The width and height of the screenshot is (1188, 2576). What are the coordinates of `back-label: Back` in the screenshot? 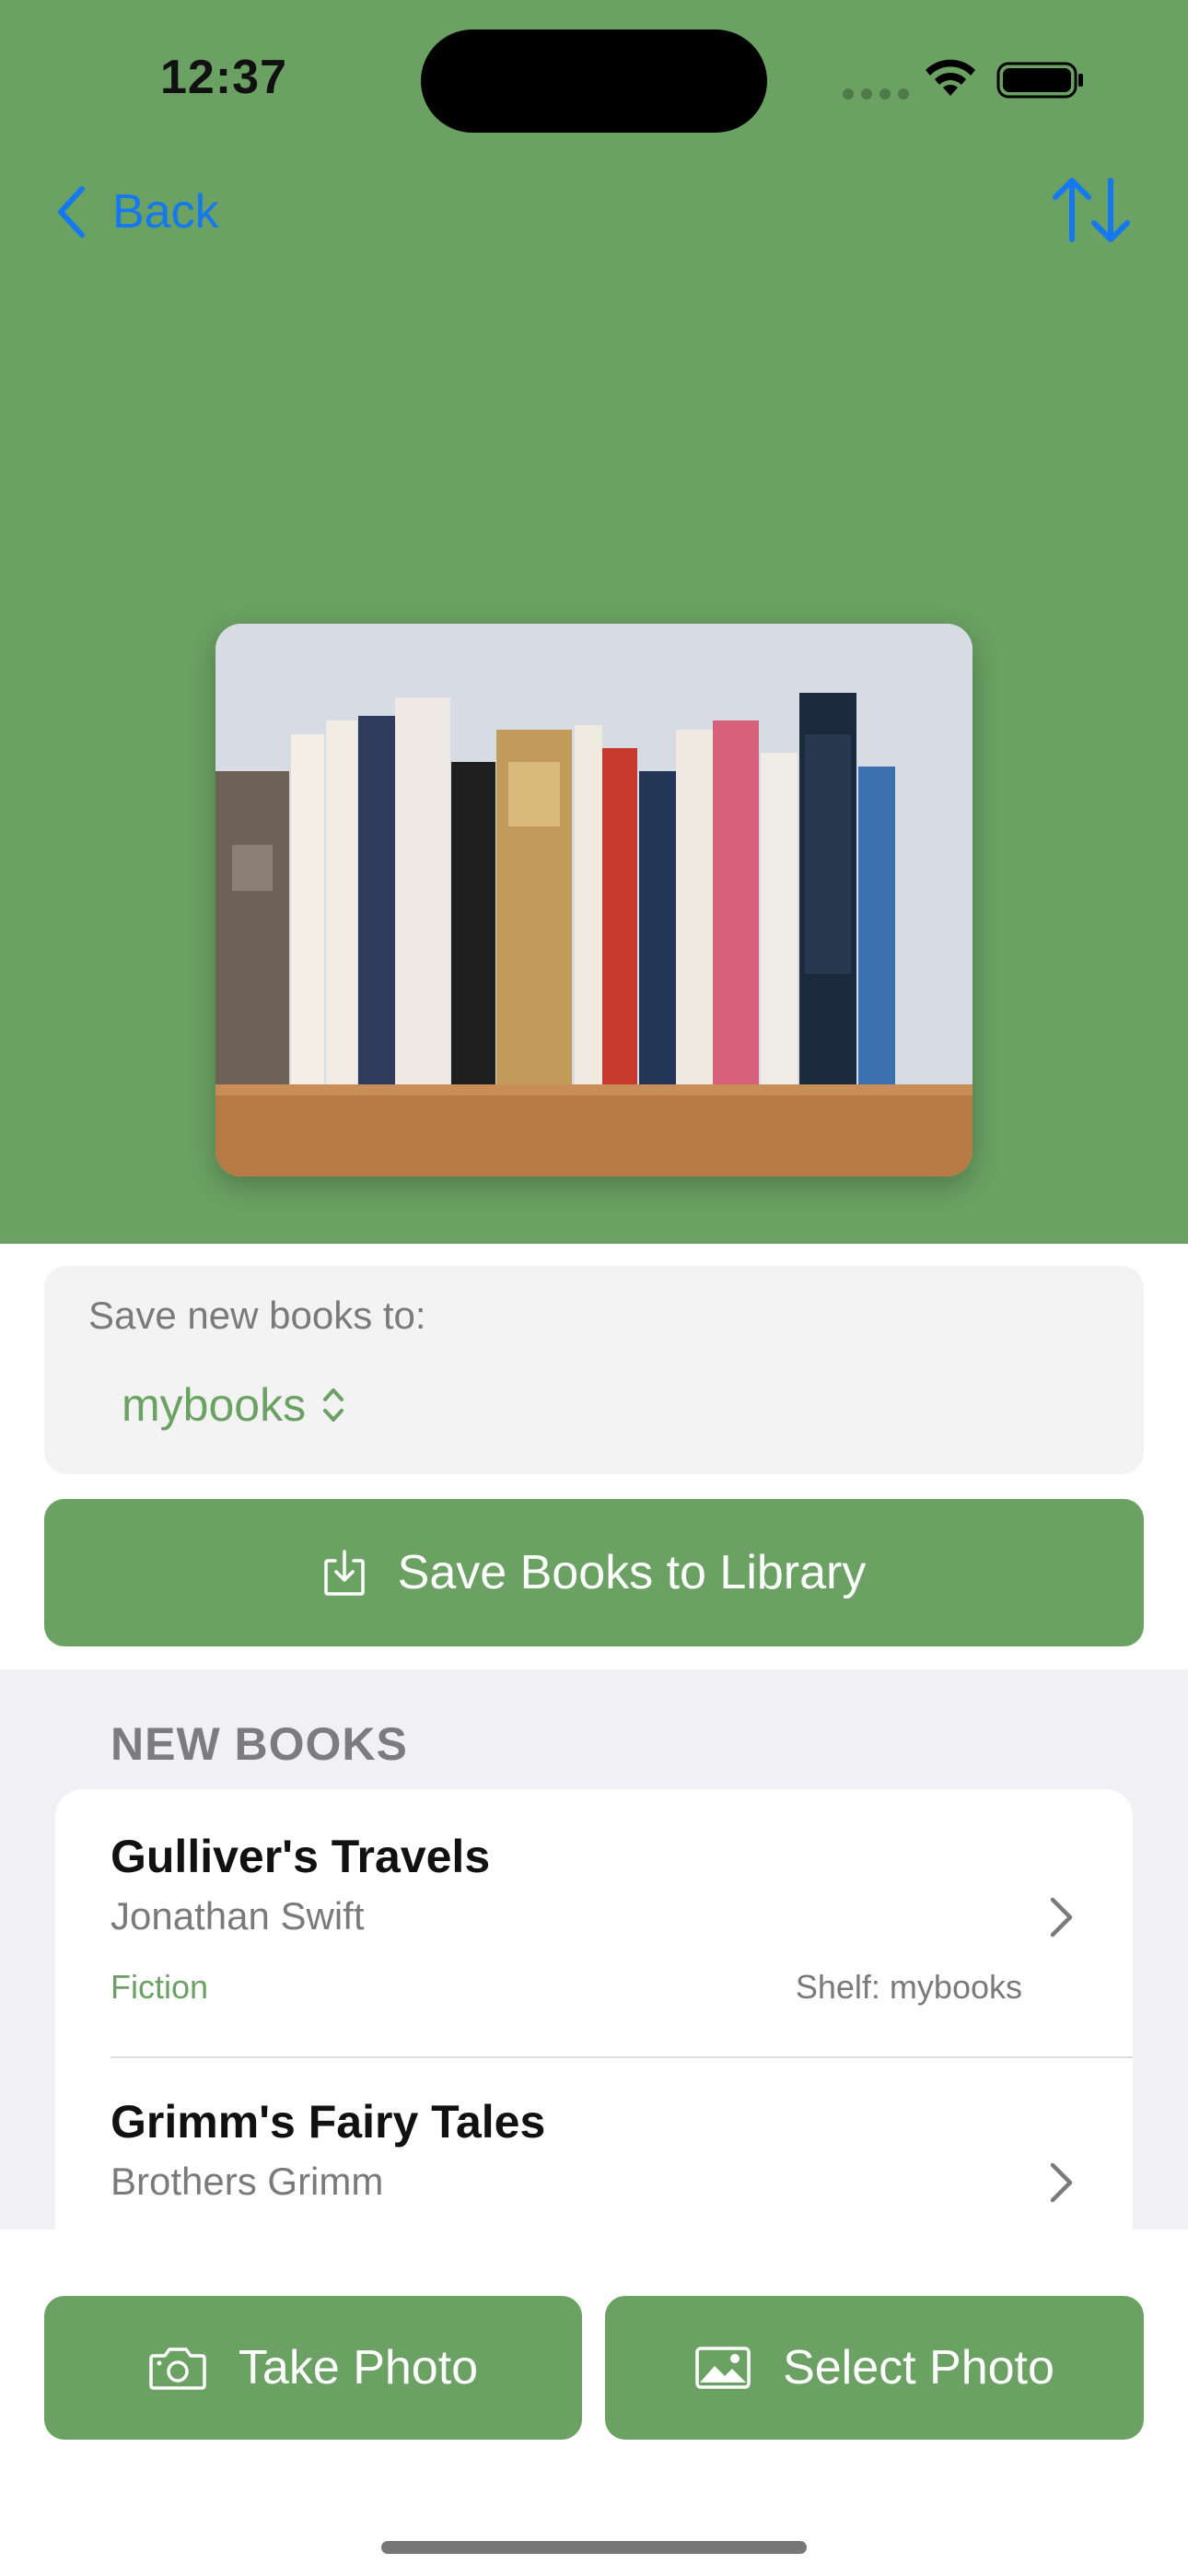 It's located at (165, 212).